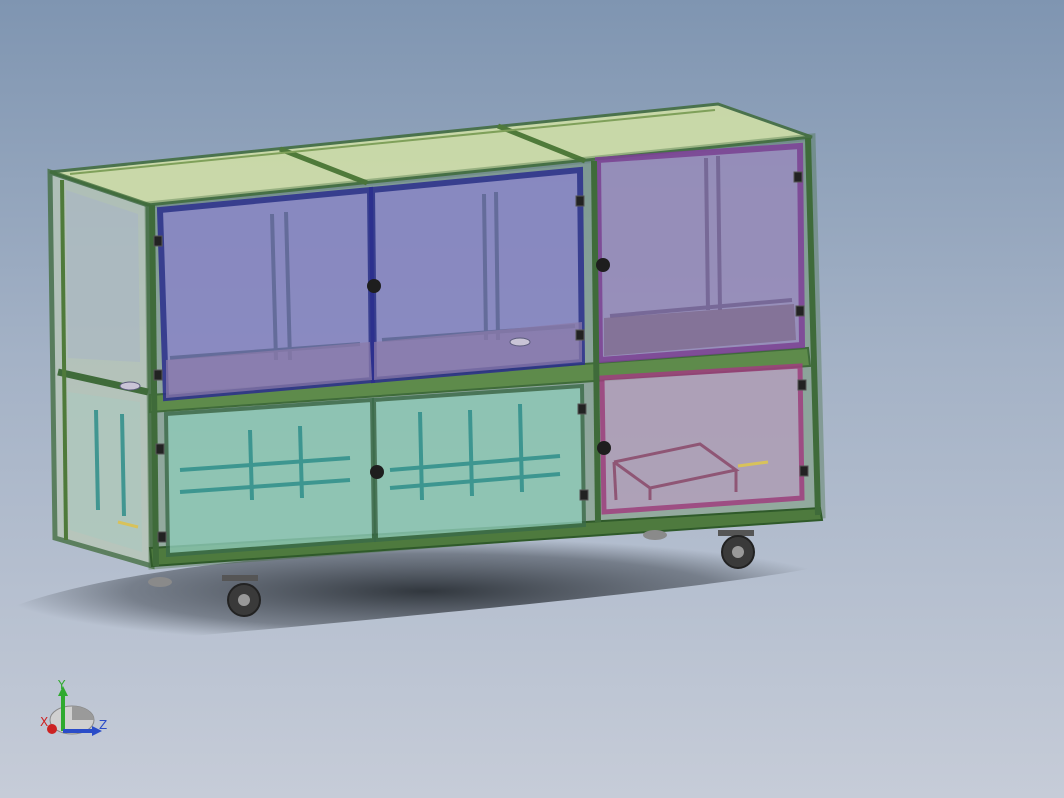 The image size is (1064, 798). I want to click on door-lower-right, so click(702, 439).